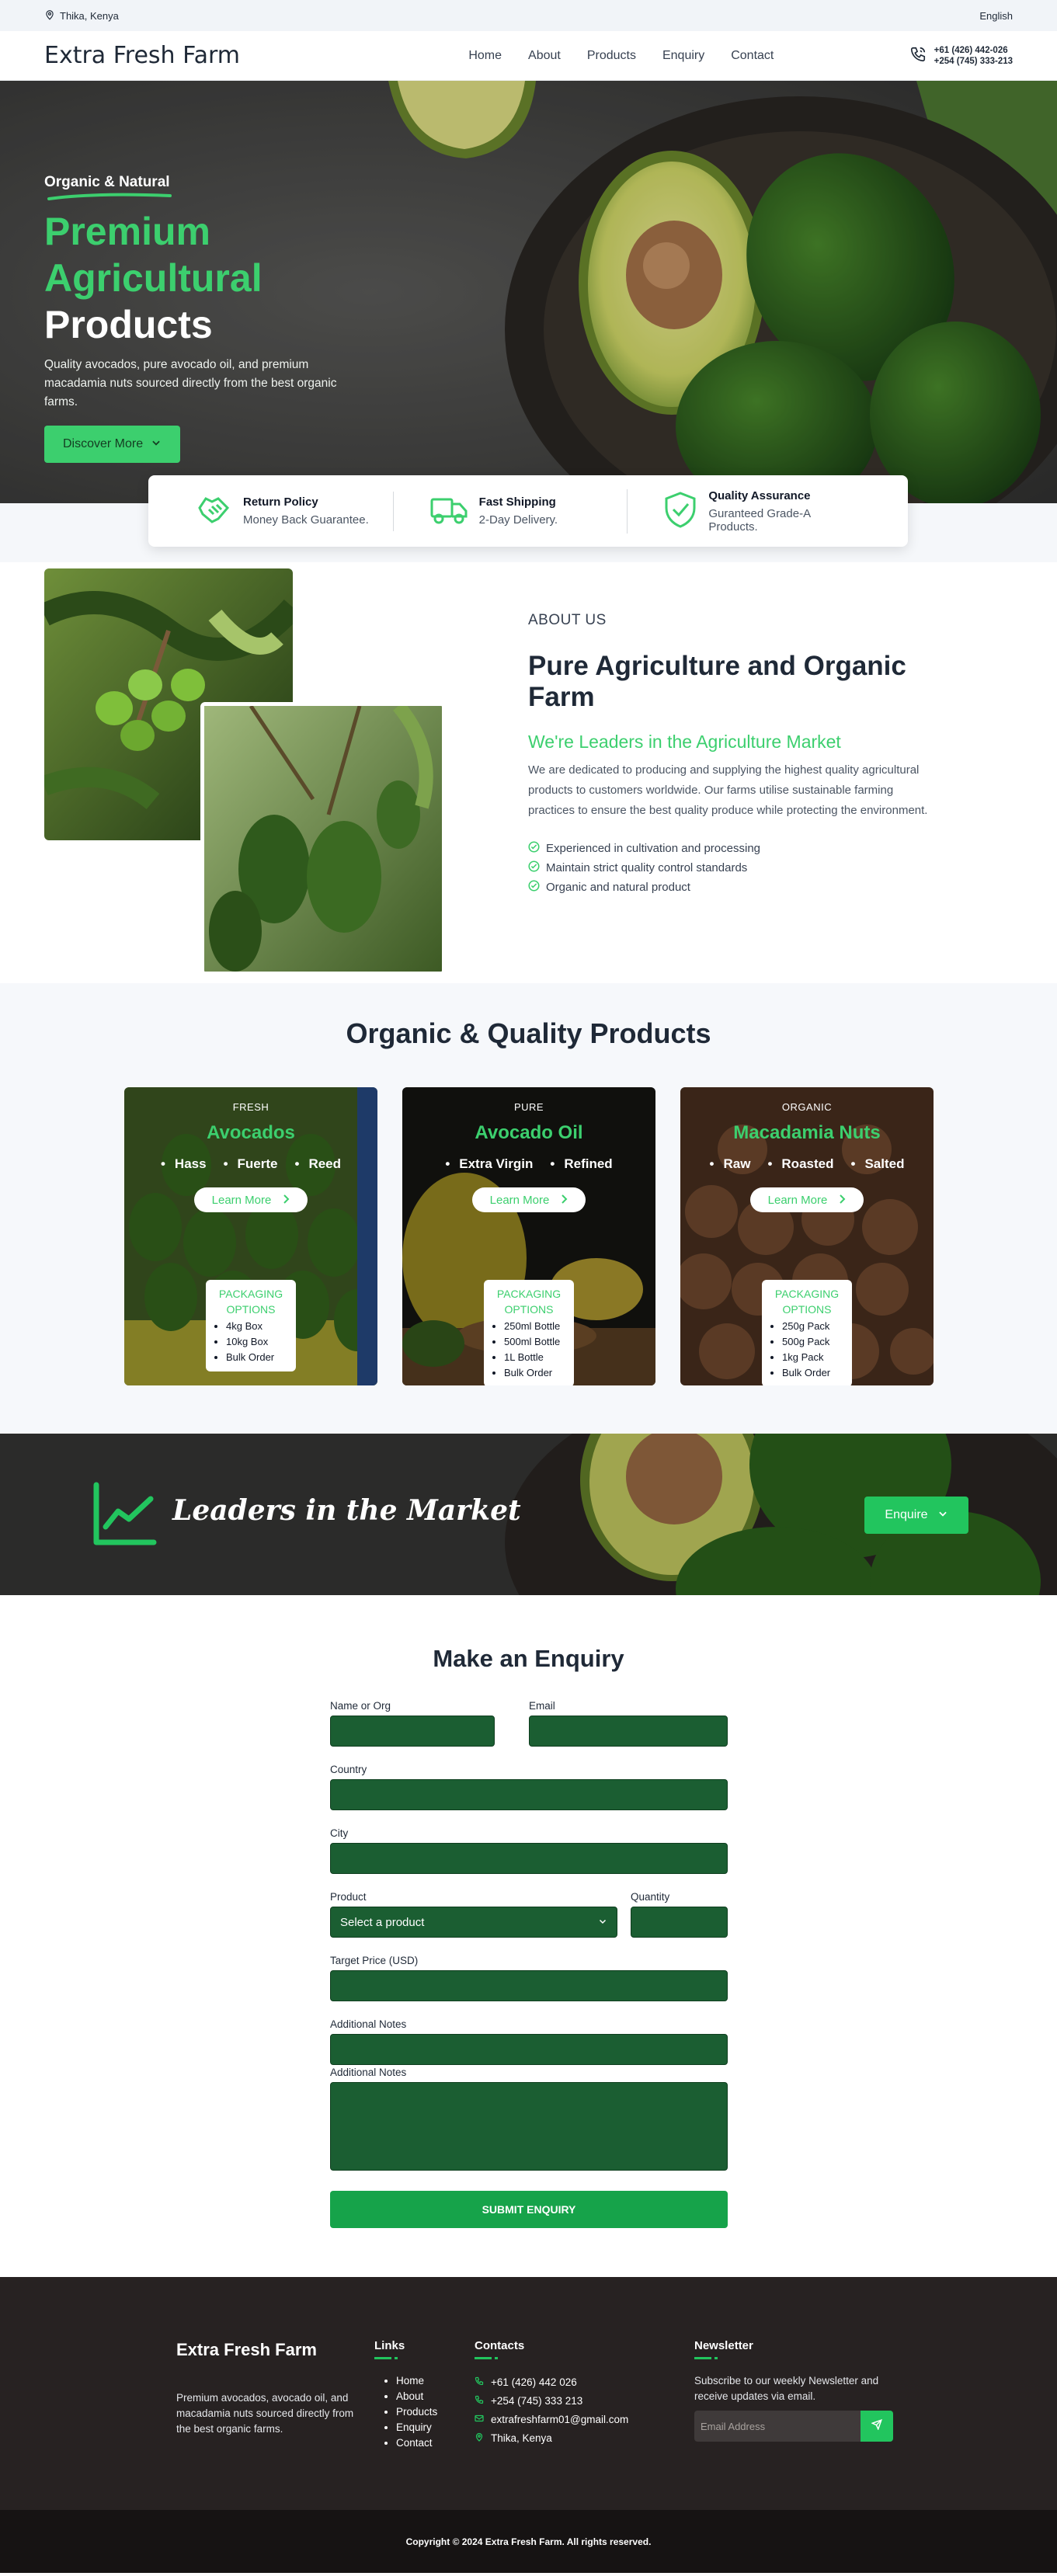  I want to click on product-type: Roasted, so click(800, 1164).